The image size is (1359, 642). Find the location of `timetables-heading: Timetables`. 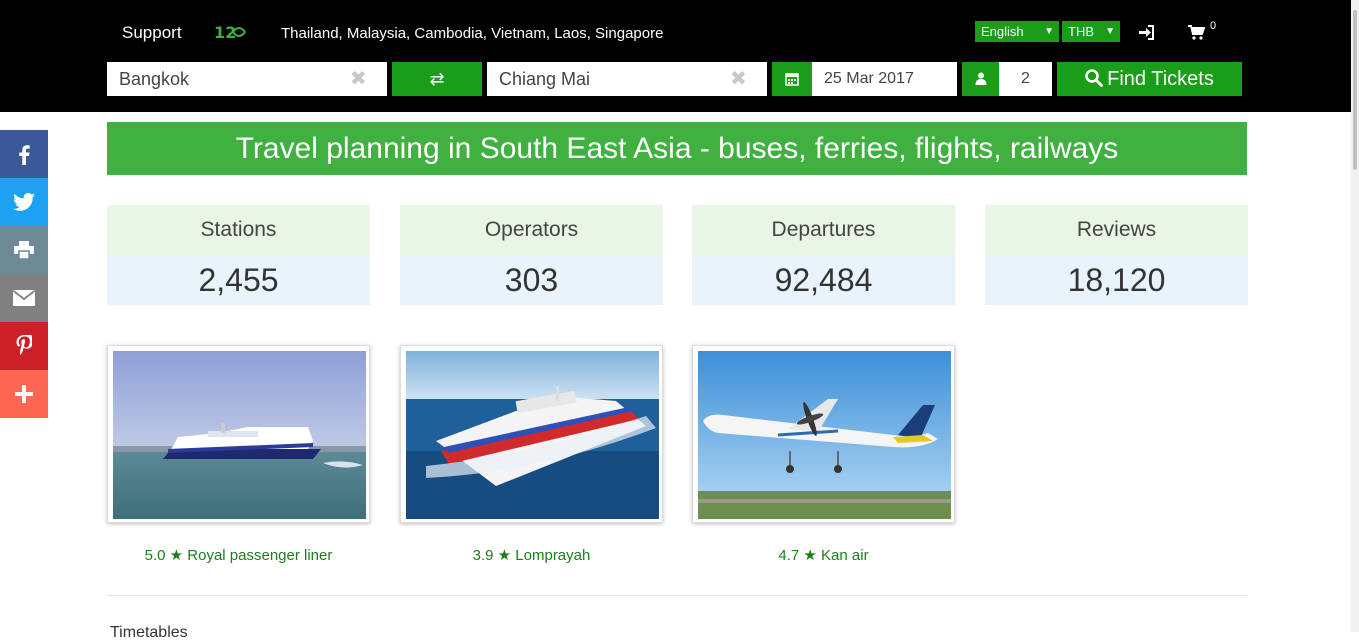

timetables-heading: Timetables is located at coordinates (149, 632).